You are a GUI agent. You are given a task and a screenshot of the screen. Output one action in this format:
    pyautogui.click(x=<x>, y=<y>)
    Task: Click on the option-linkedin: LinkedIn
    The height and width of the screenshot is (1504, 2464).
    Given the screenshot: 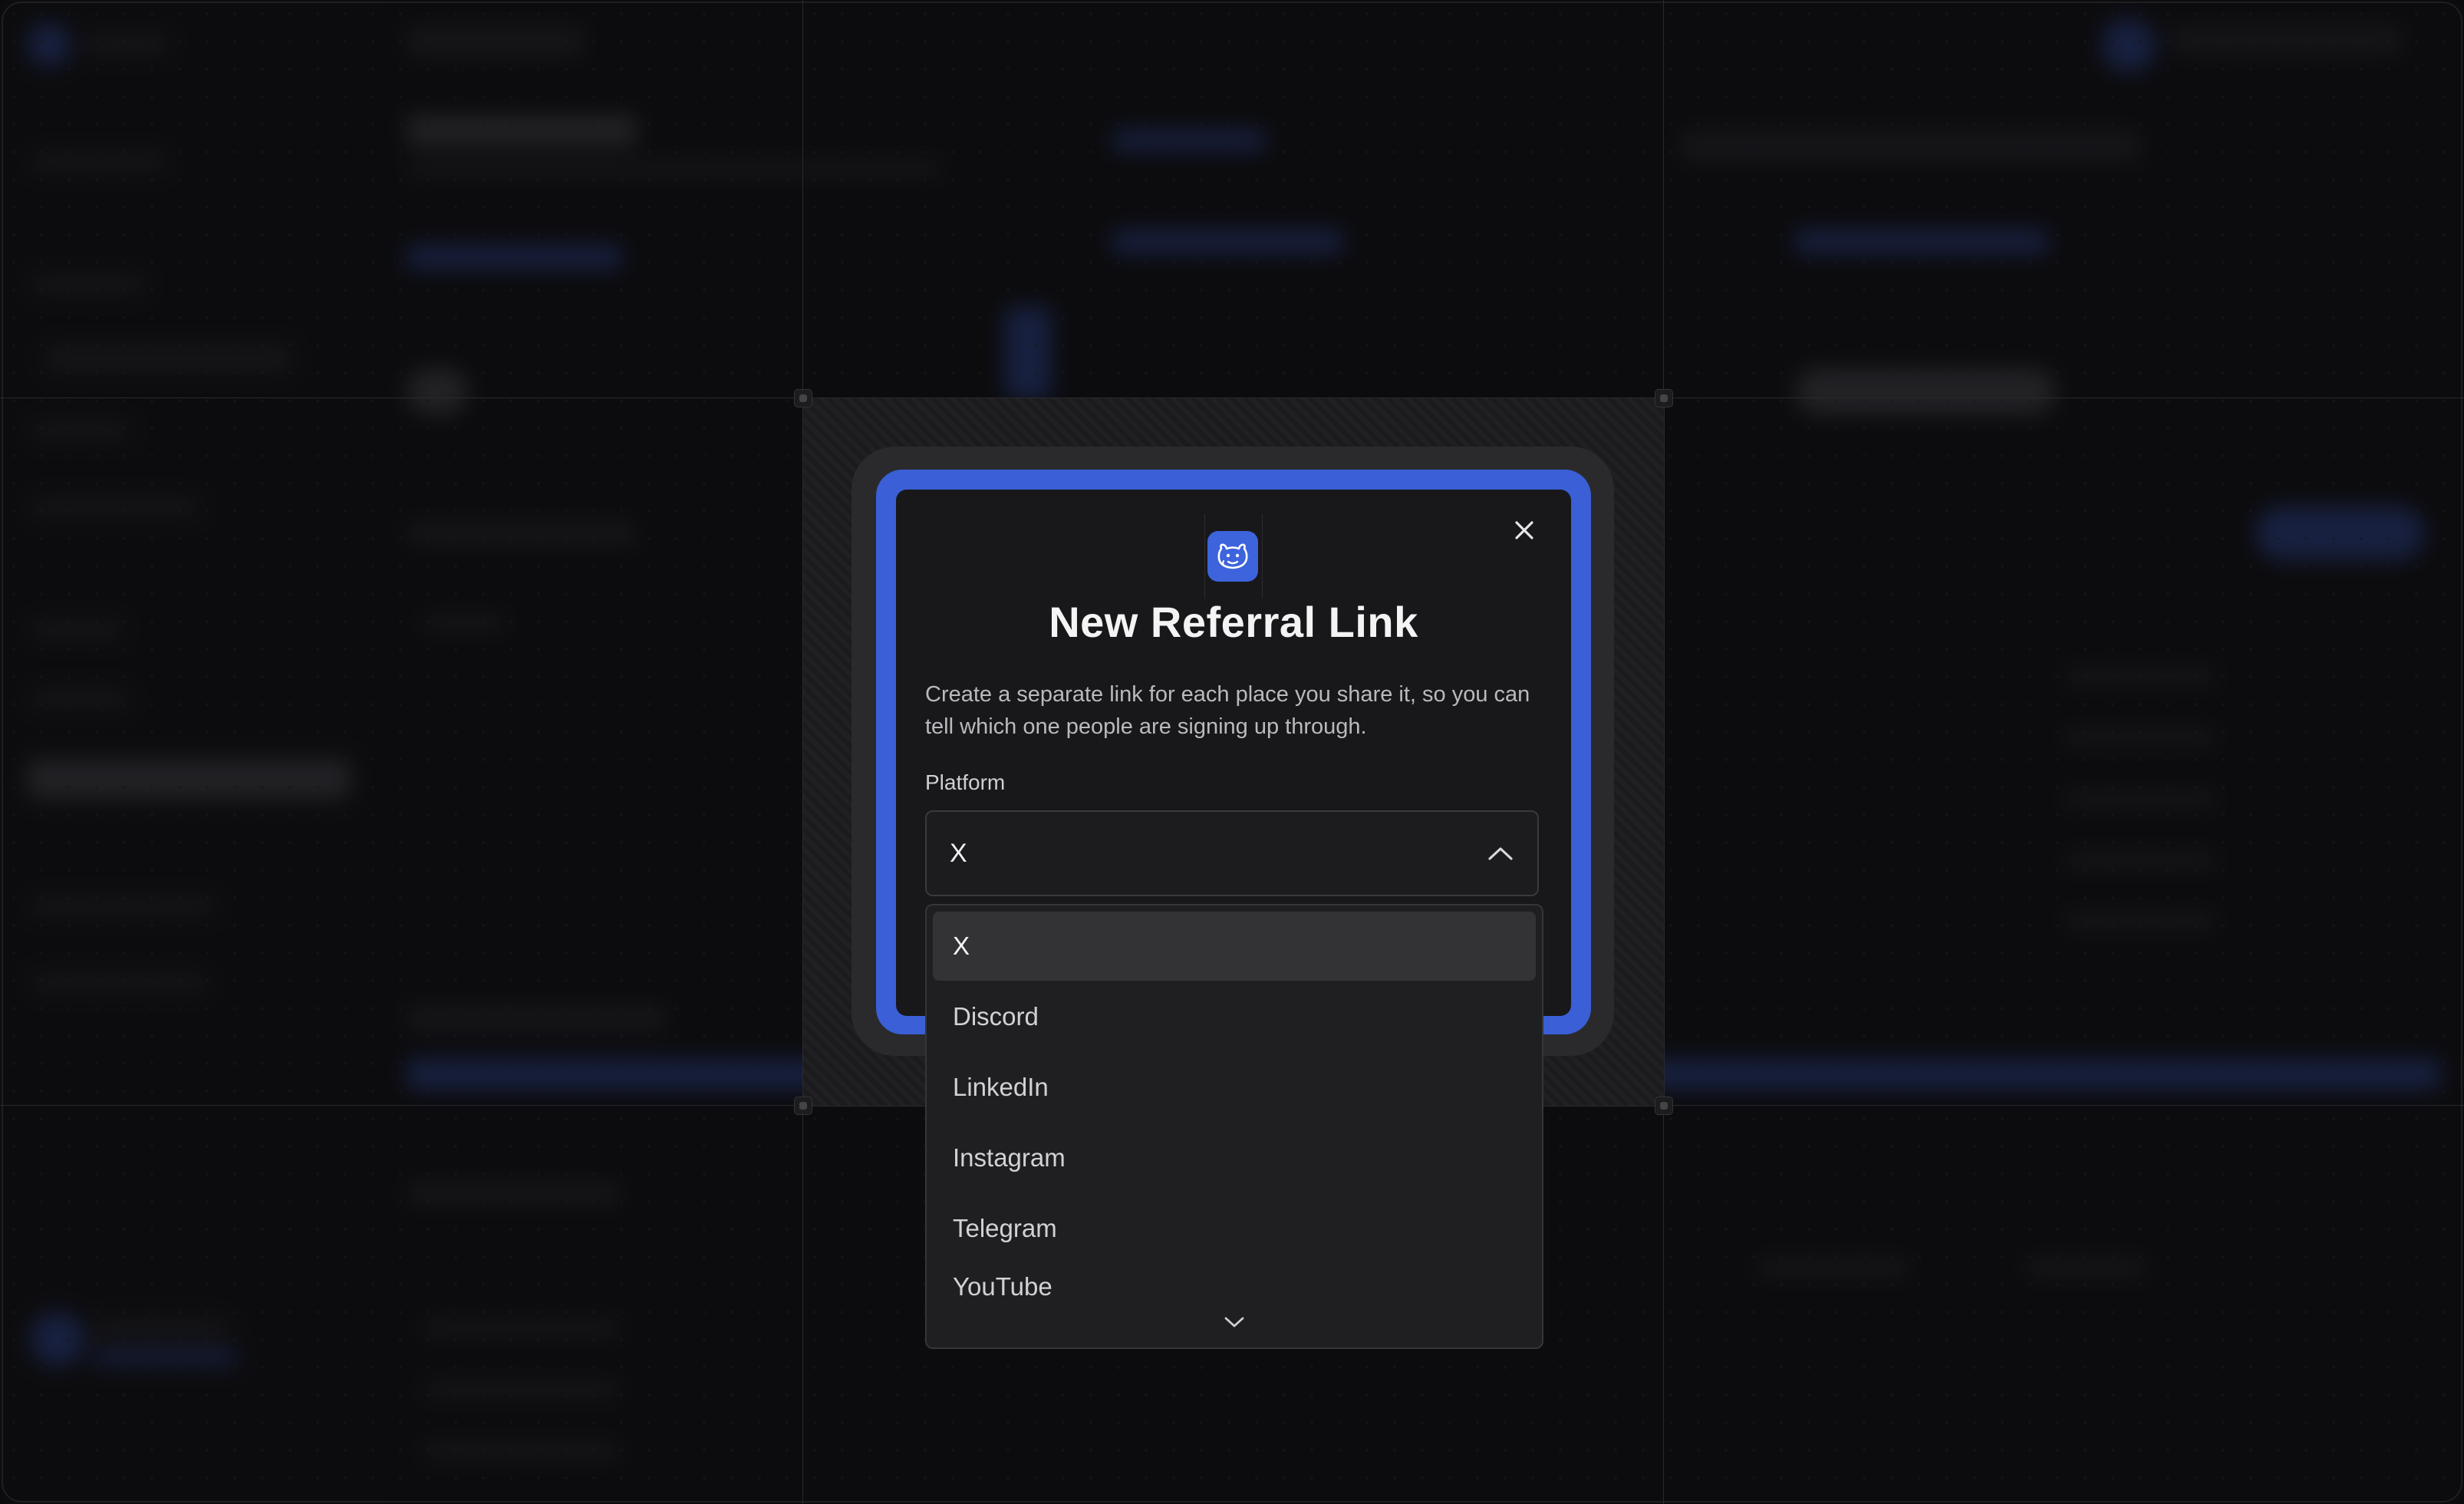 What is the action you would take?
    pyautogui.click(x=1234, y=1087)
    